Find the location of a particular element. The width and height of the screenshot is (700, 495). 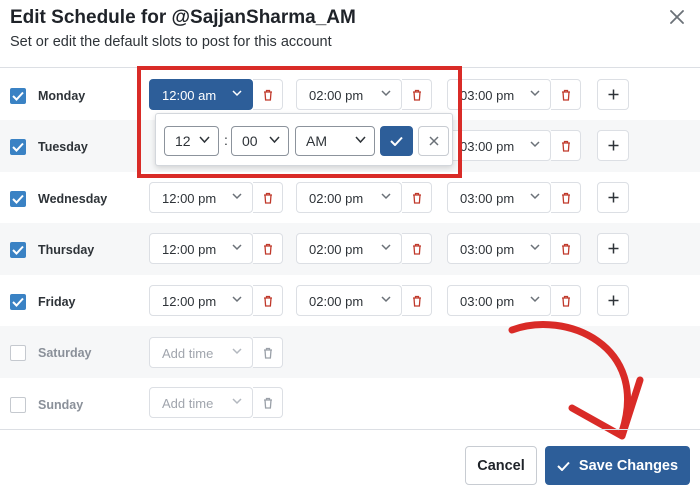

checkbox-tuesday is located at coordinates (18, 147).